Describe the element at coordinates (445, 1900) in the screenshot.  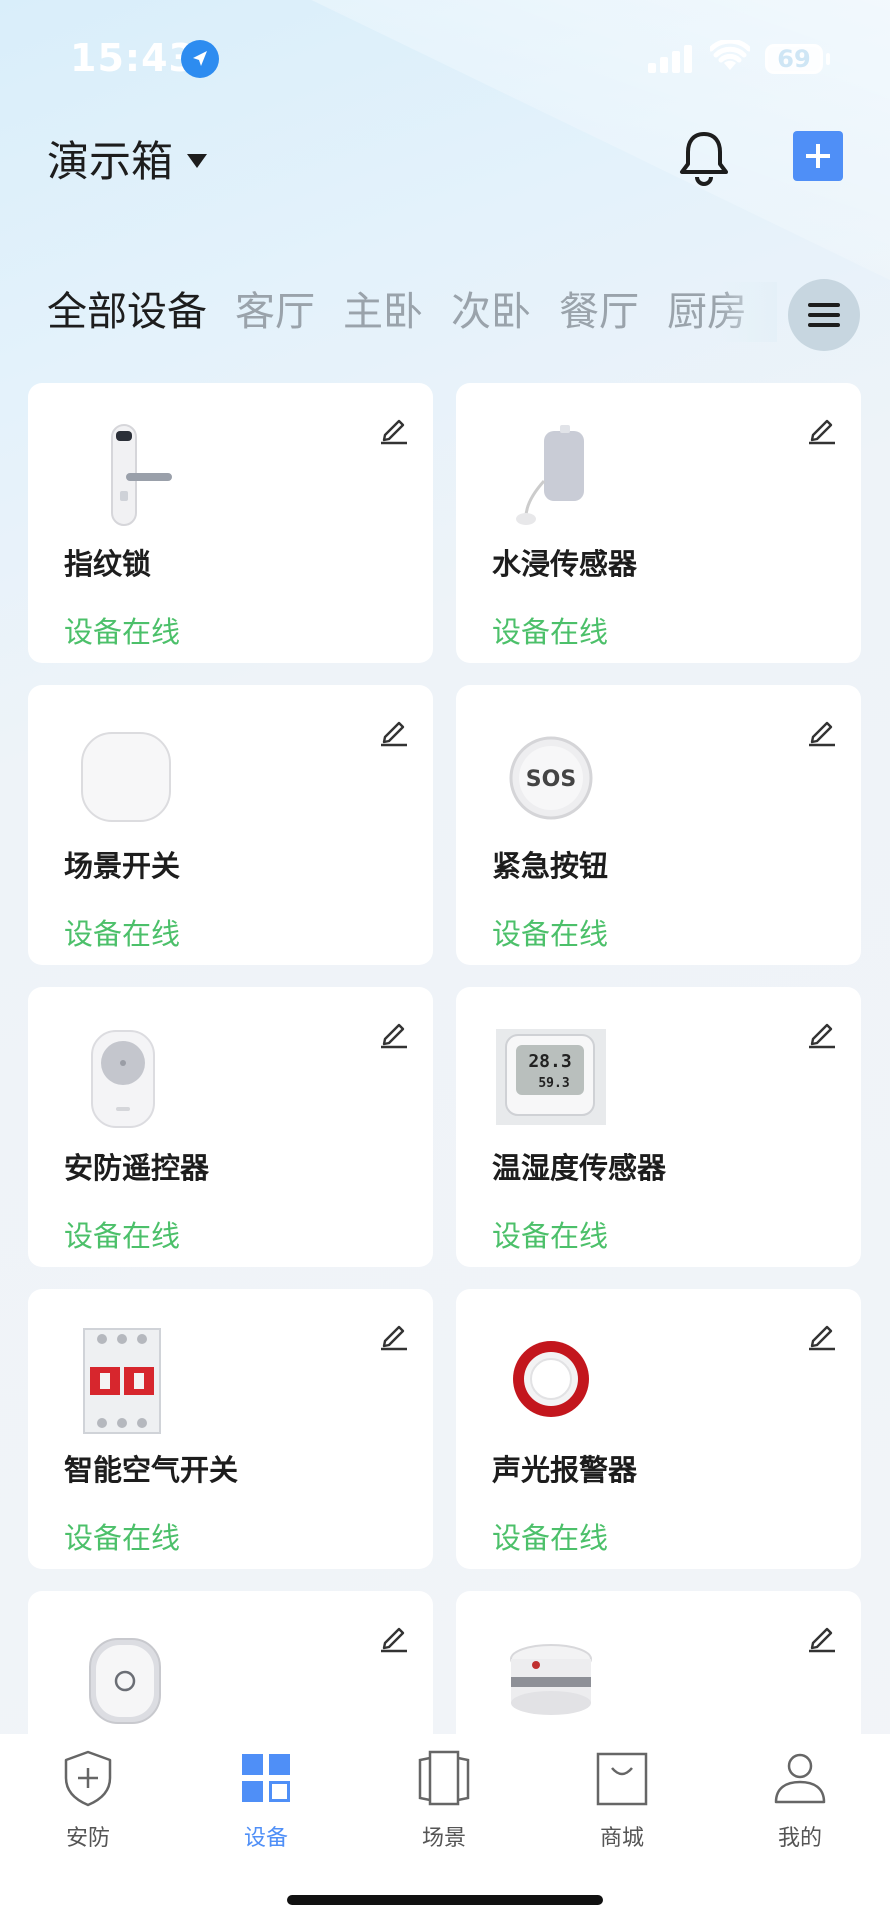
I see `home-indicator` at that location.